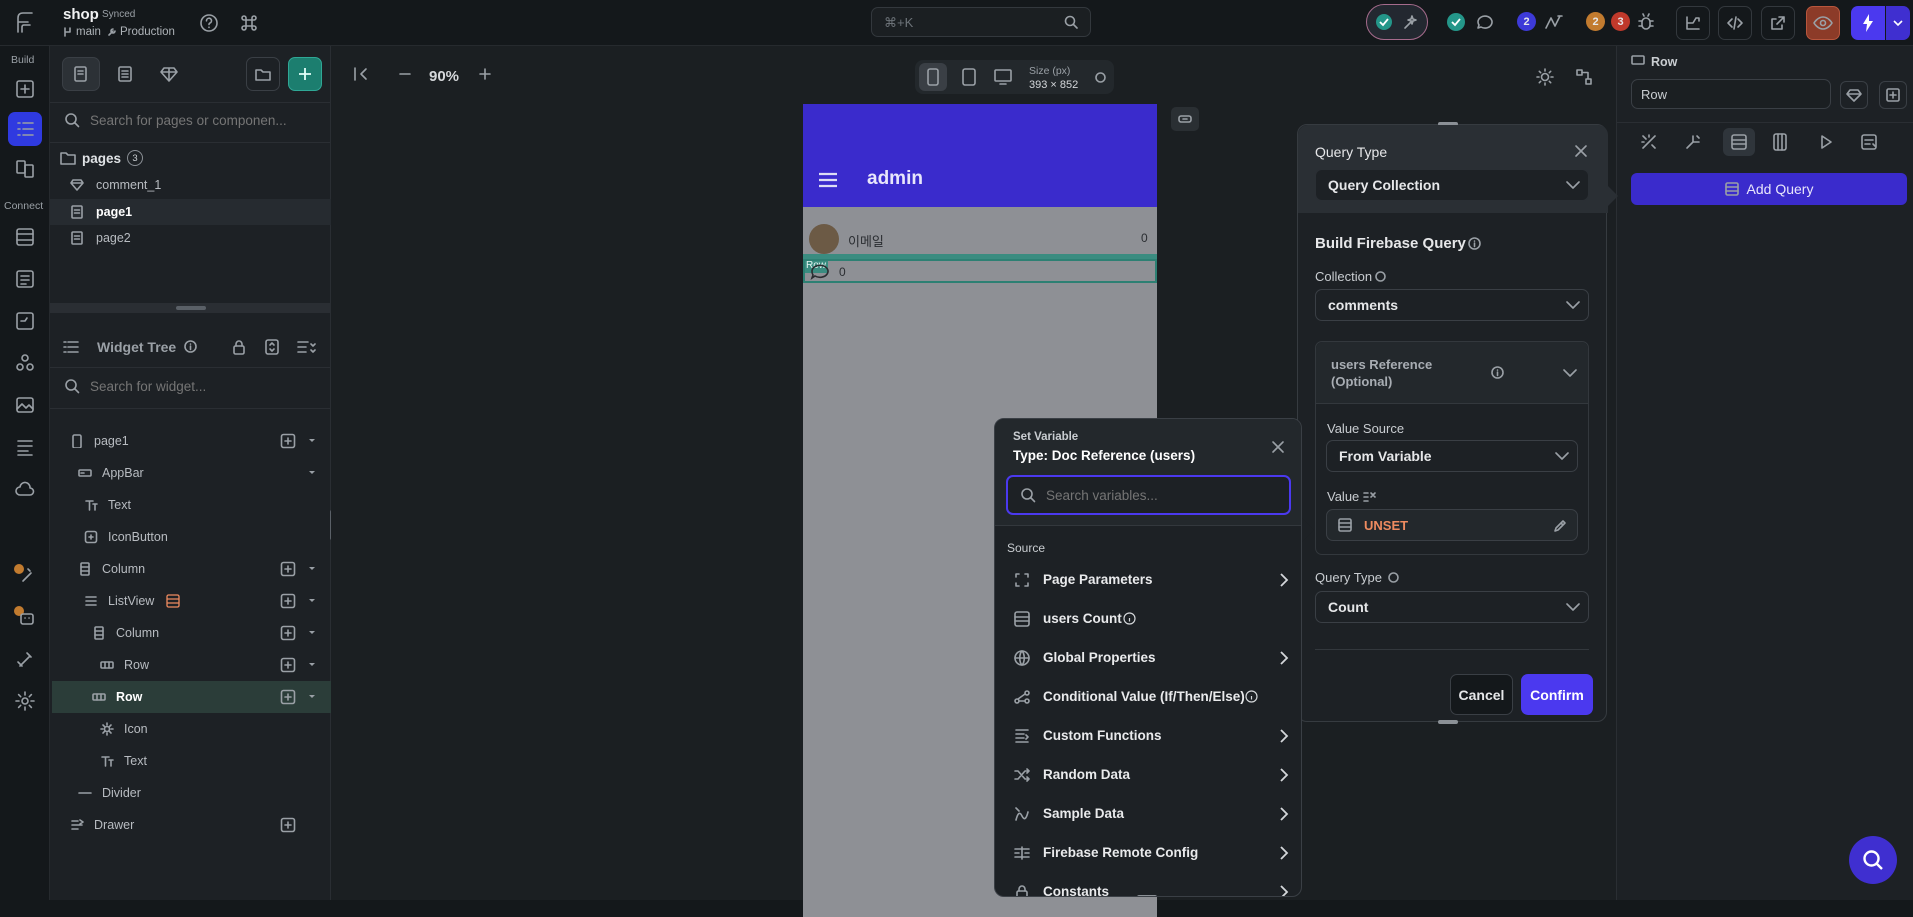 This screenshot has height=917, width=1913. Describe the element at coordinates (1370, 497) in the screenshot. I see `variable-icon` at that location.